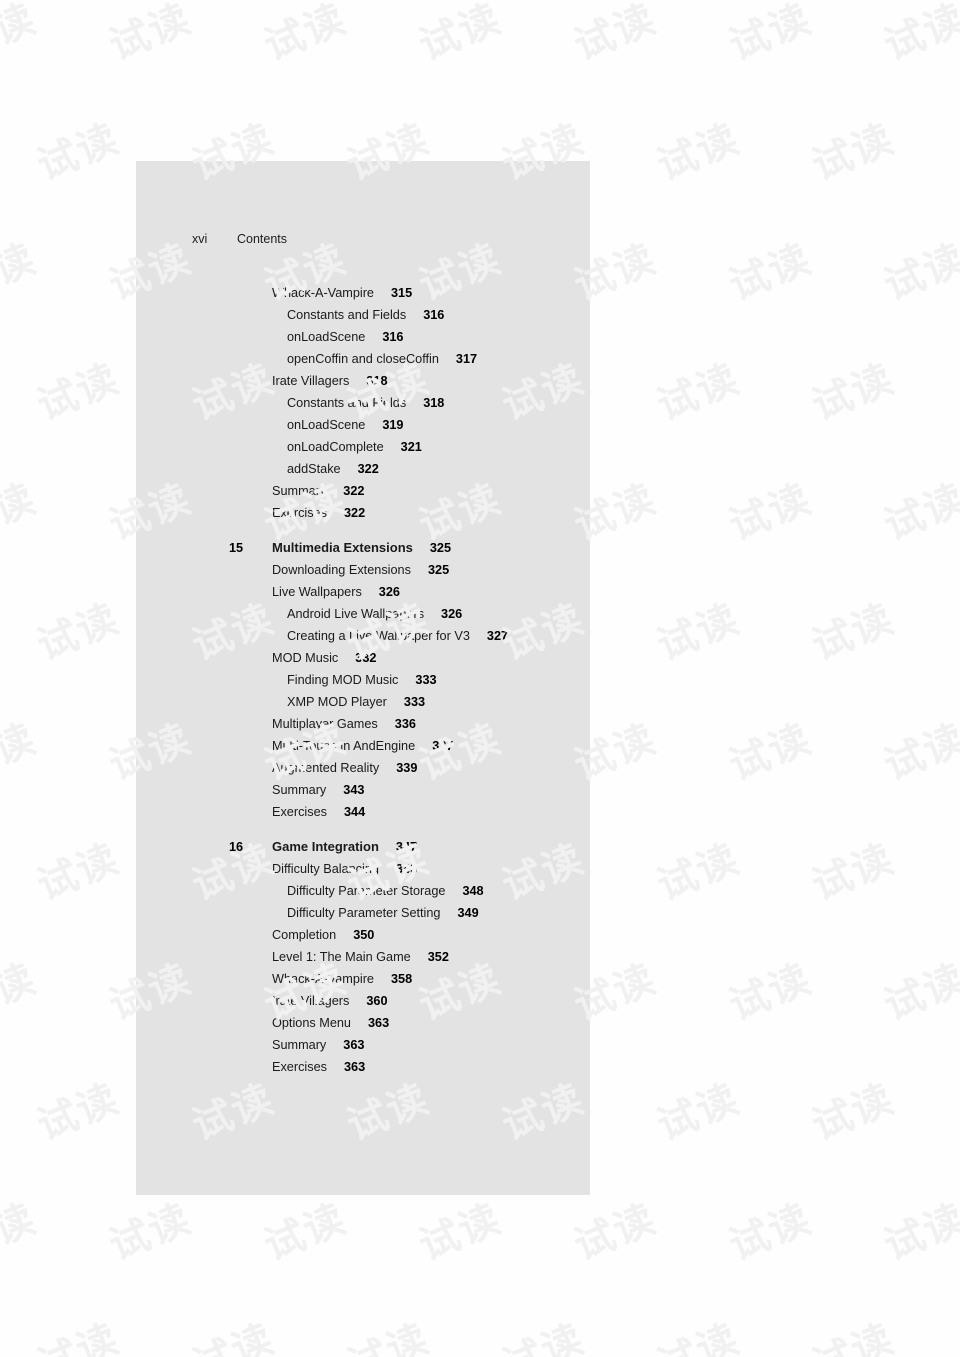 Image resolution: width=960 pixels, height=1357 pixels. What do you see at coordinates (337, 702) in the screenshot?
I see `toc-entry-title: XMP MOD Player` at bounding box center [337, 702].